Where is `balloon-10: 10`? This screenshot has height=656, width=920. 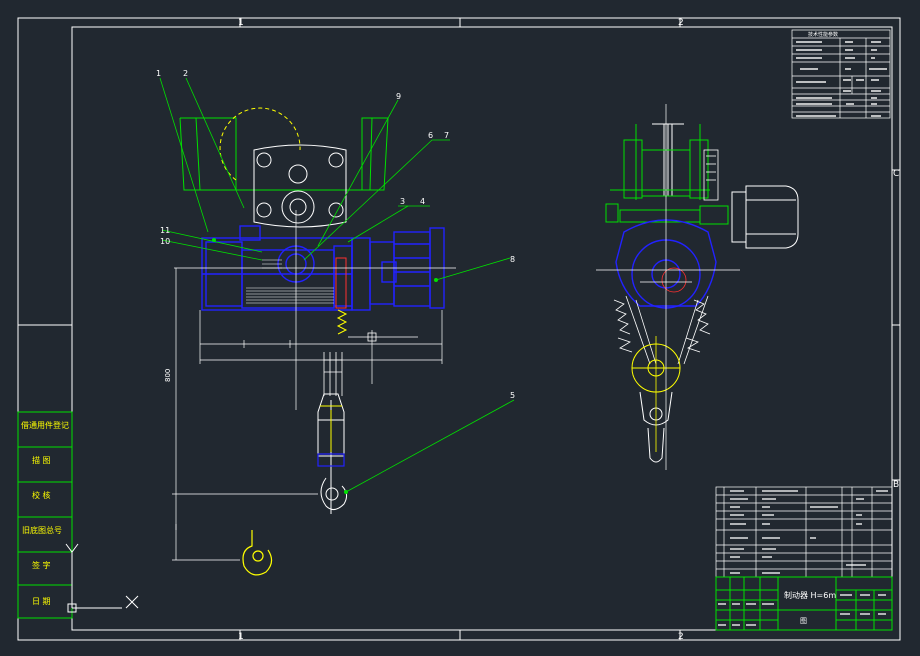
balloon-10: 10 is located at coordinates (165, 241).